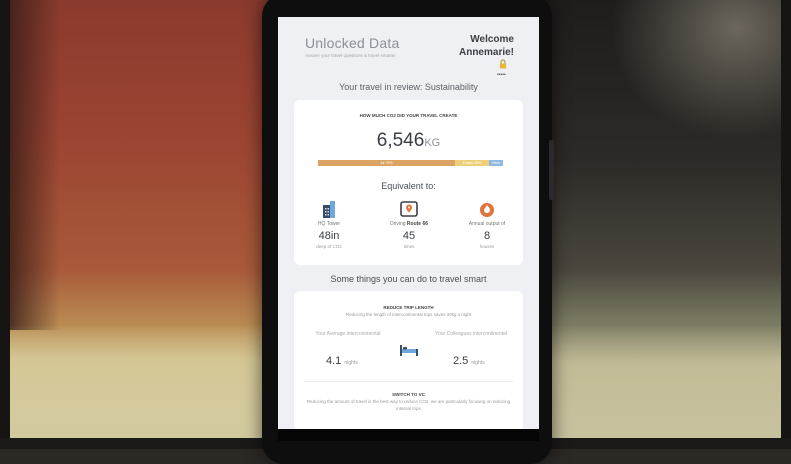 The image size is (791, 464). I want to click on equivalent-unit: houses, so click(487, 246).